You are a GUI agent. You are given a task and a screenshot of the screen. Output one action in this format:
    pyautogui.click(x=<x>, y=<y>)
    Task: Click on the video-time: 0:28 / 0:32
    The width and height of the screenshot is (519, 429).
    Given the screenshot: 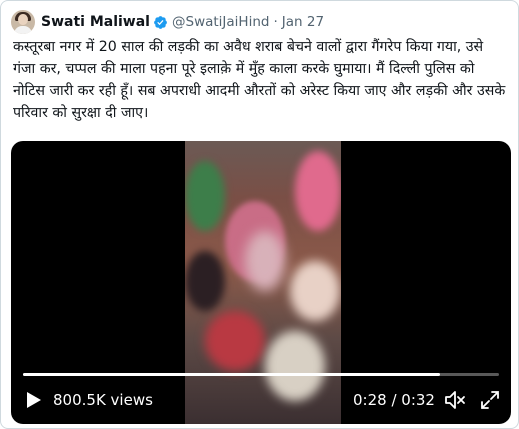 What is the action you would take?
    pyautogui.click(x=394, y=400)
    